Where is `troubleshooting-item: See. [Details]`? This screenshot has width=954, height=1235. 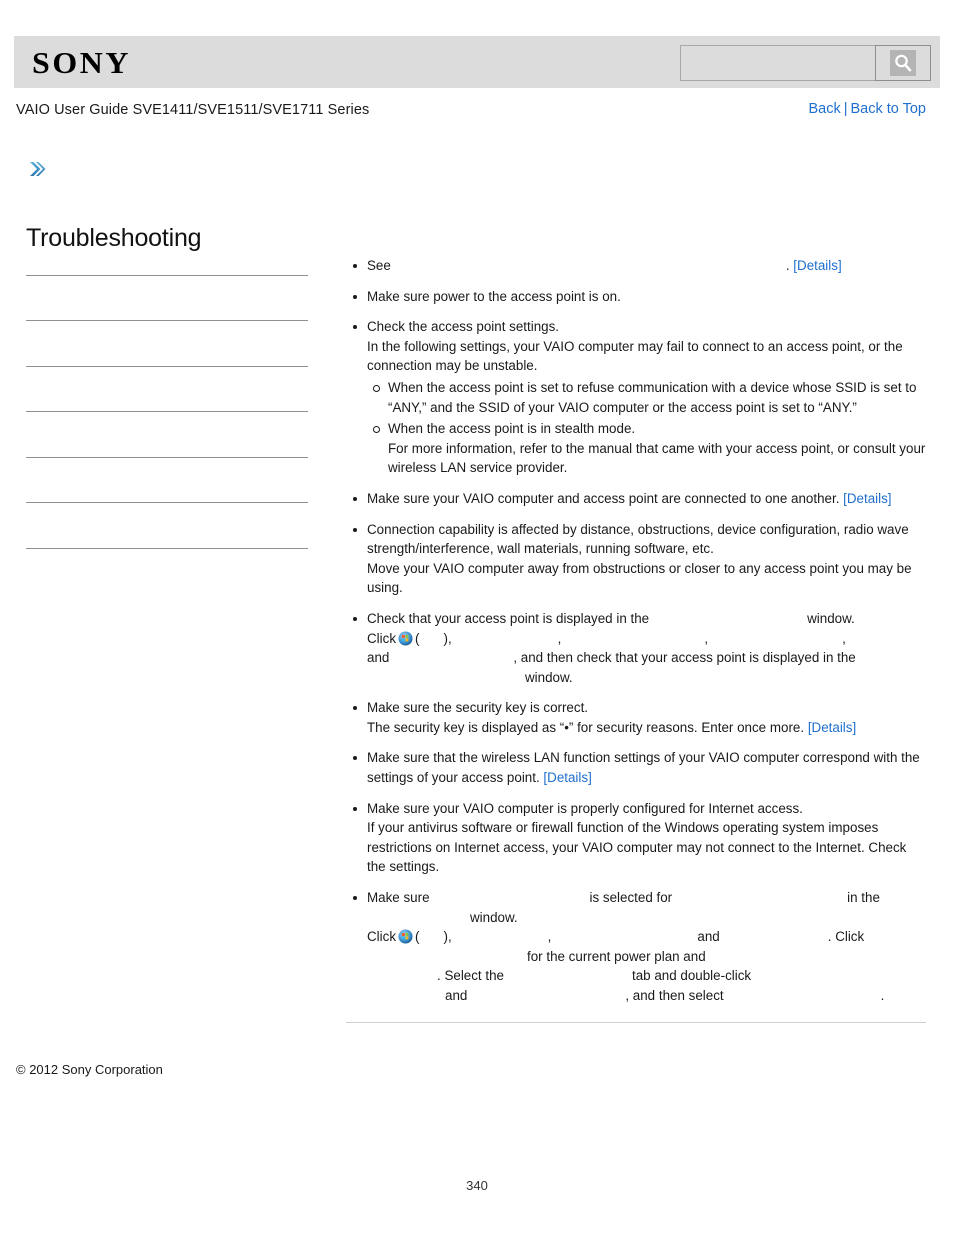
troubleshooting-item: See. [Details] is located at coordinates (637, 266).